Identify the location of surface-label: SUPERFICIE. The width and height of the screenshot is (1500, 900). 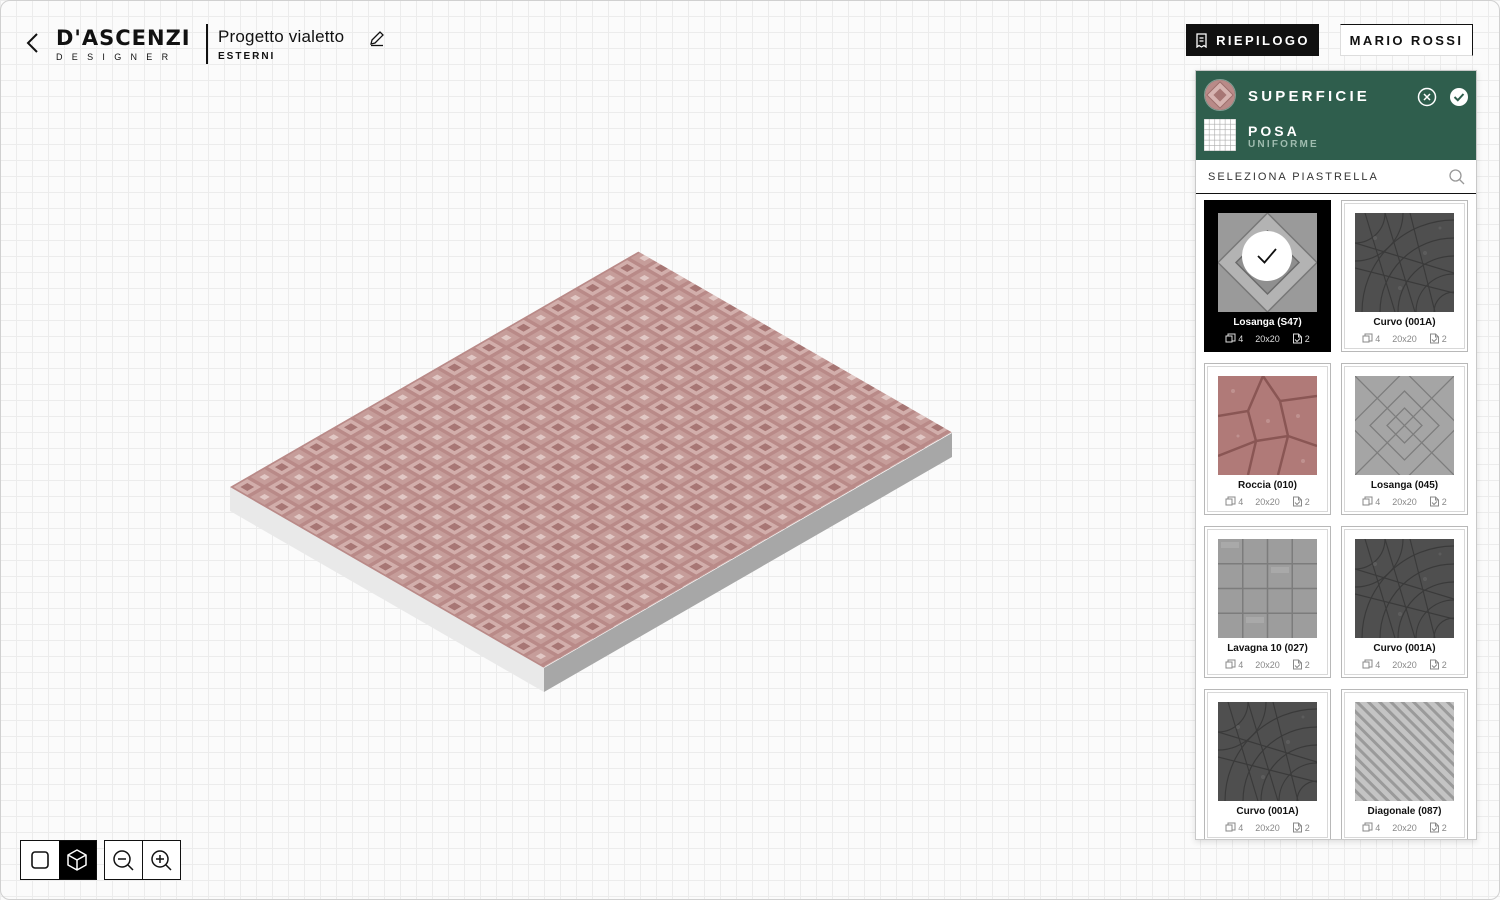
(1309, 96).